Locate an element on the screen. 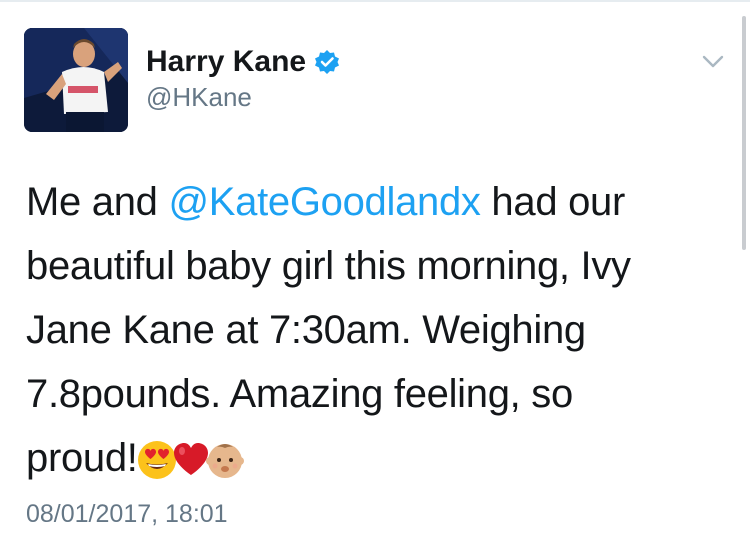 The width and height of the screenshot is (750, 537). tweet-line: 7.8pounds. Amazing feeling, so is located at coordinates (299, 394).